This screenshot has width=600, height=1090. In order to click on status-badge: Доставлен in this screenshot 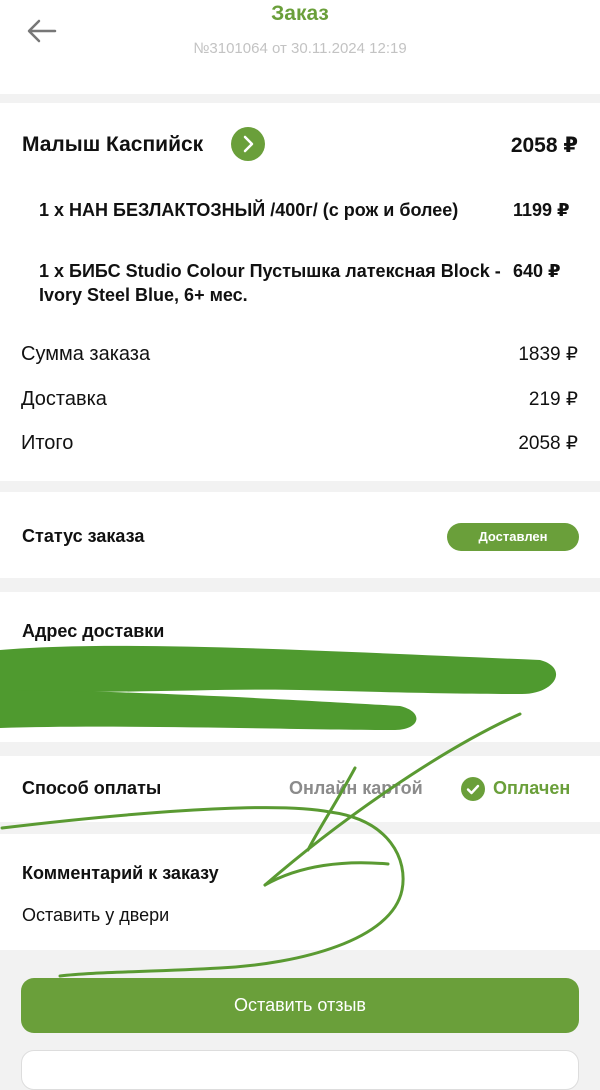, I will do `click(513, 537)`.